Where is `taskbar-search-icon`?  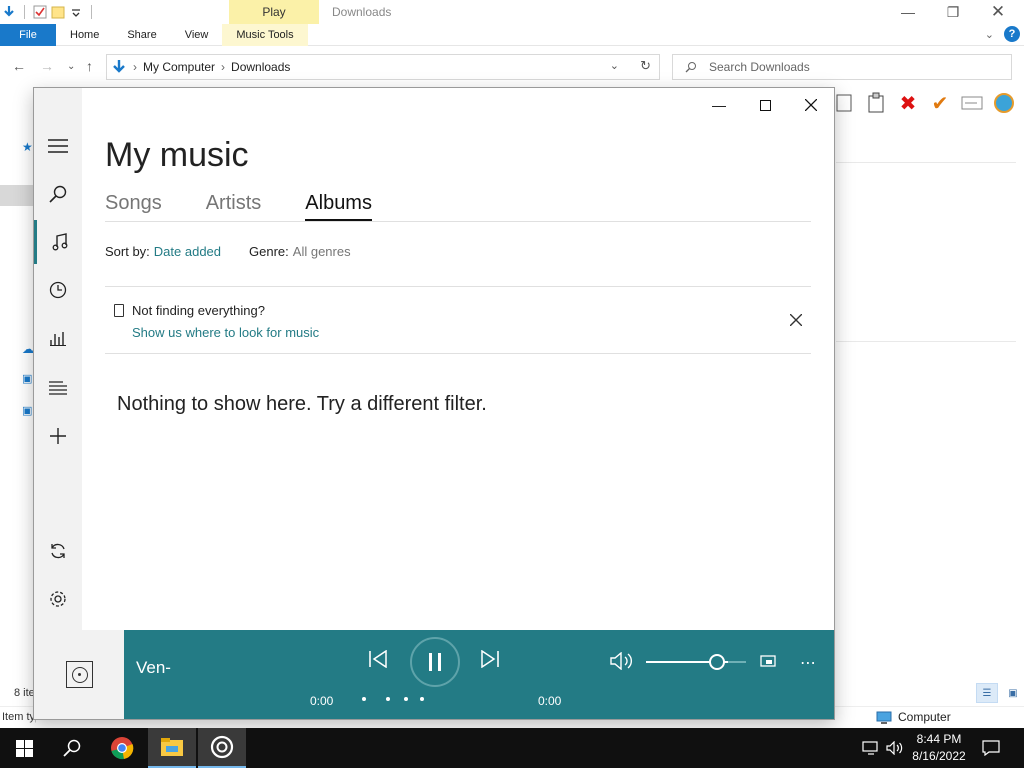
taskbar-search-icon is located at coordinates (72, 748).